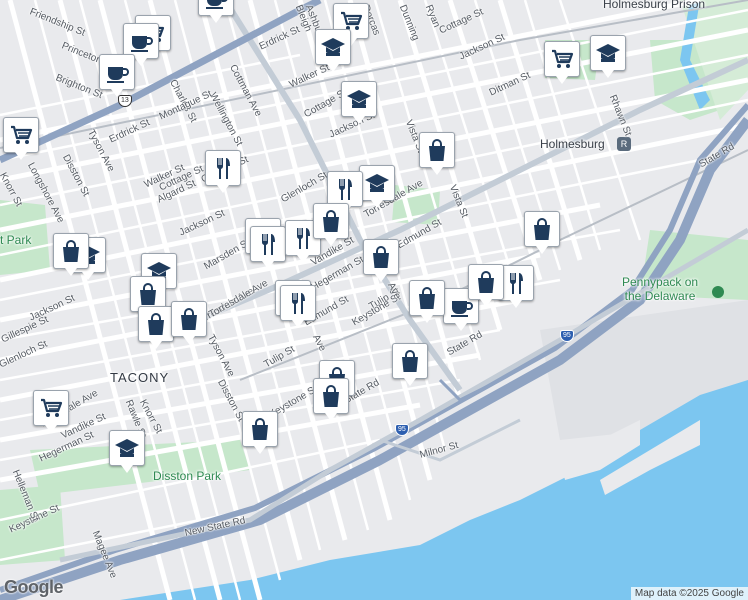 The image size is (748, 600). Describe the element at coordinates (654, 5) in the screenshot. I see `label-holmesburg-prison: Holmesburg Prison` at that location.